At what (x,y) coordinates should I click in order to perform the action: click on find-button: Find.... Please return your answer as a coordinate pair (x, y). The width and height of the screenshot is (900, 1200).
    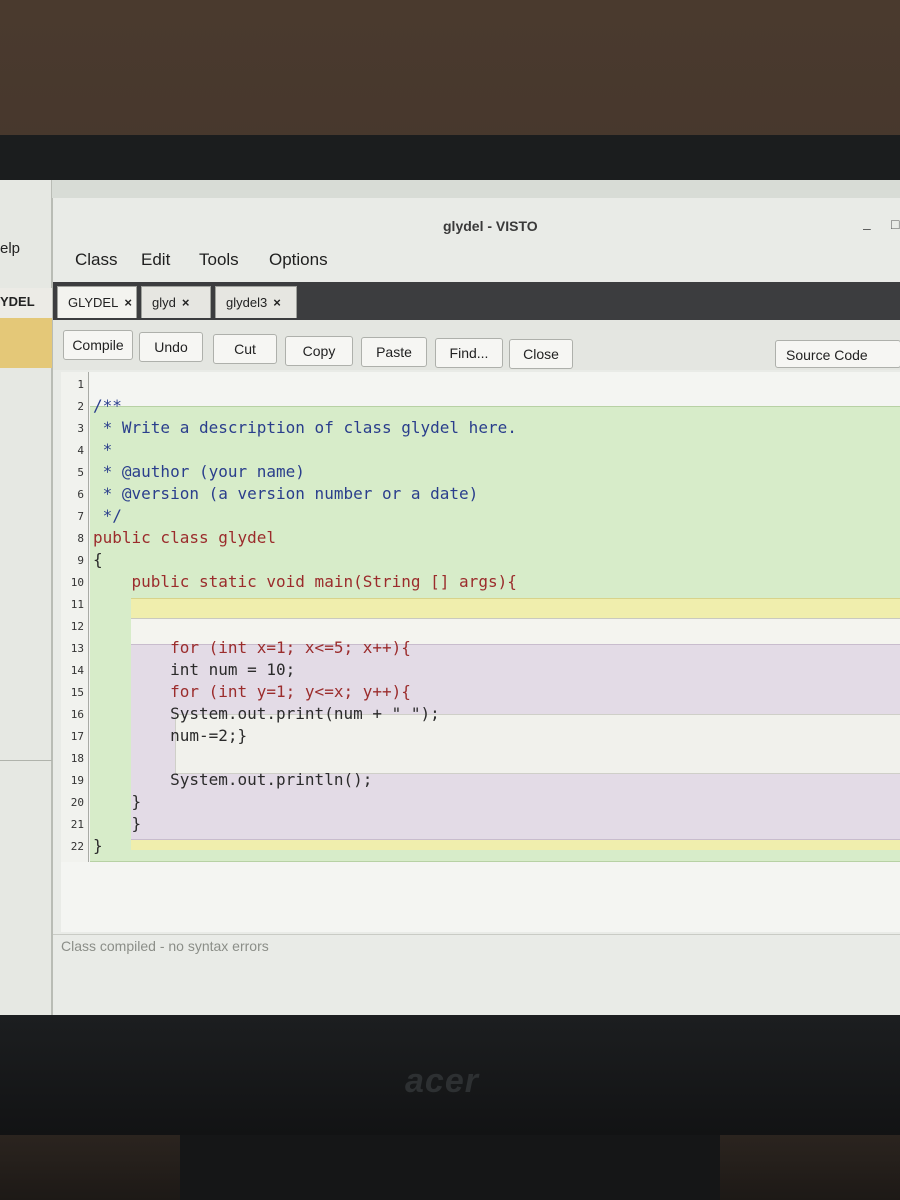
    Looking at the image, I should click on (469, 353).